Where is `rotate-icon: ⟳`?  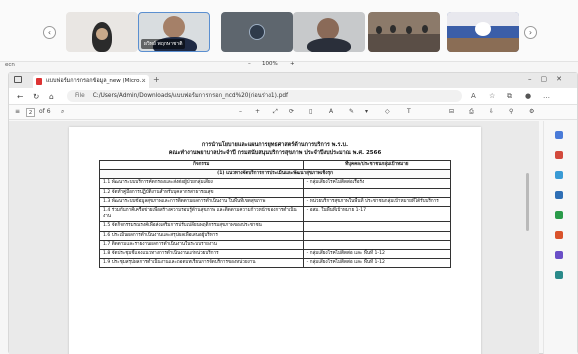
rotate-icon: ⟳ is located at coordinates (291, 111).